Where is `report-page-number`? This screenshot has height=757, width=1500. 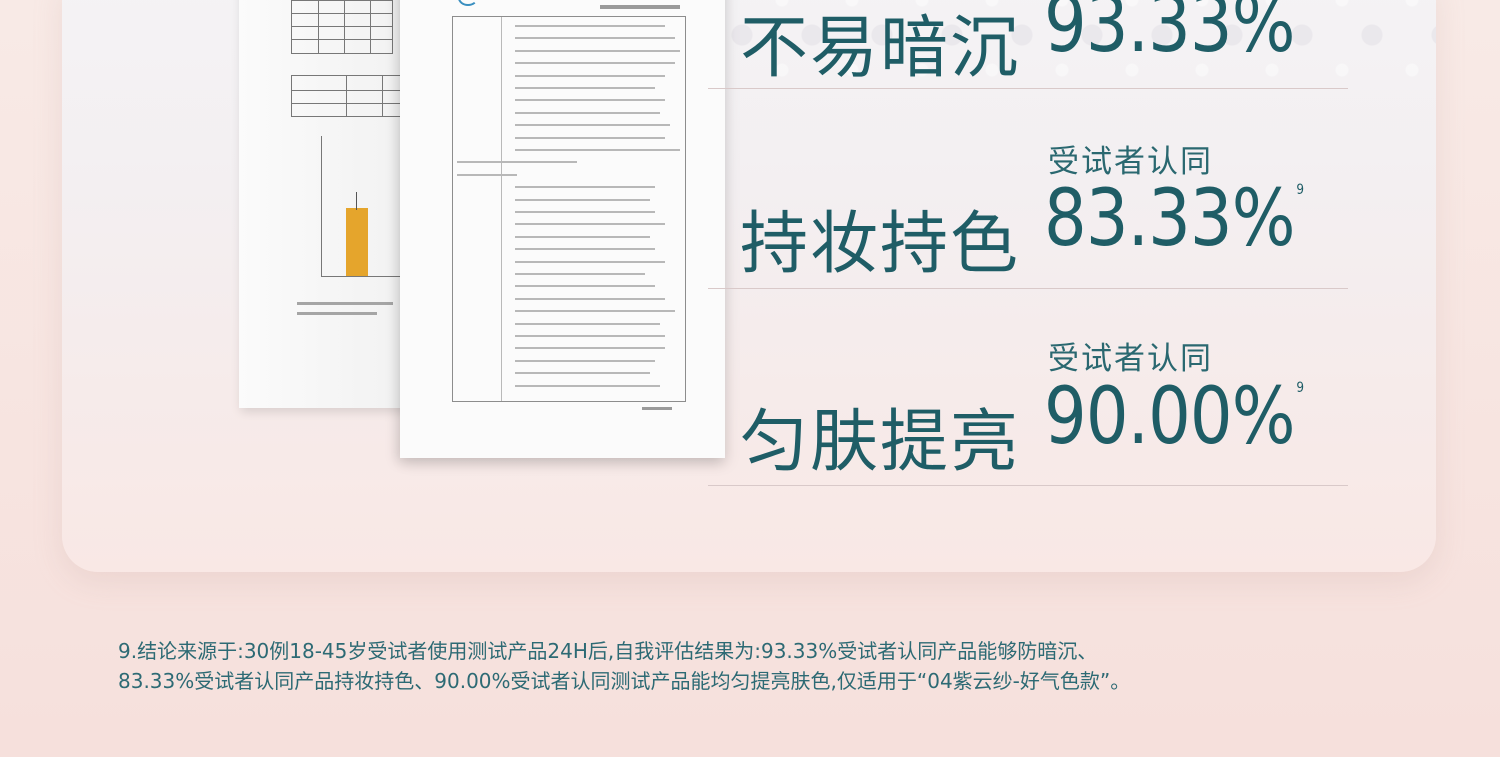
report-page-number is located at coordinates (657, 408).